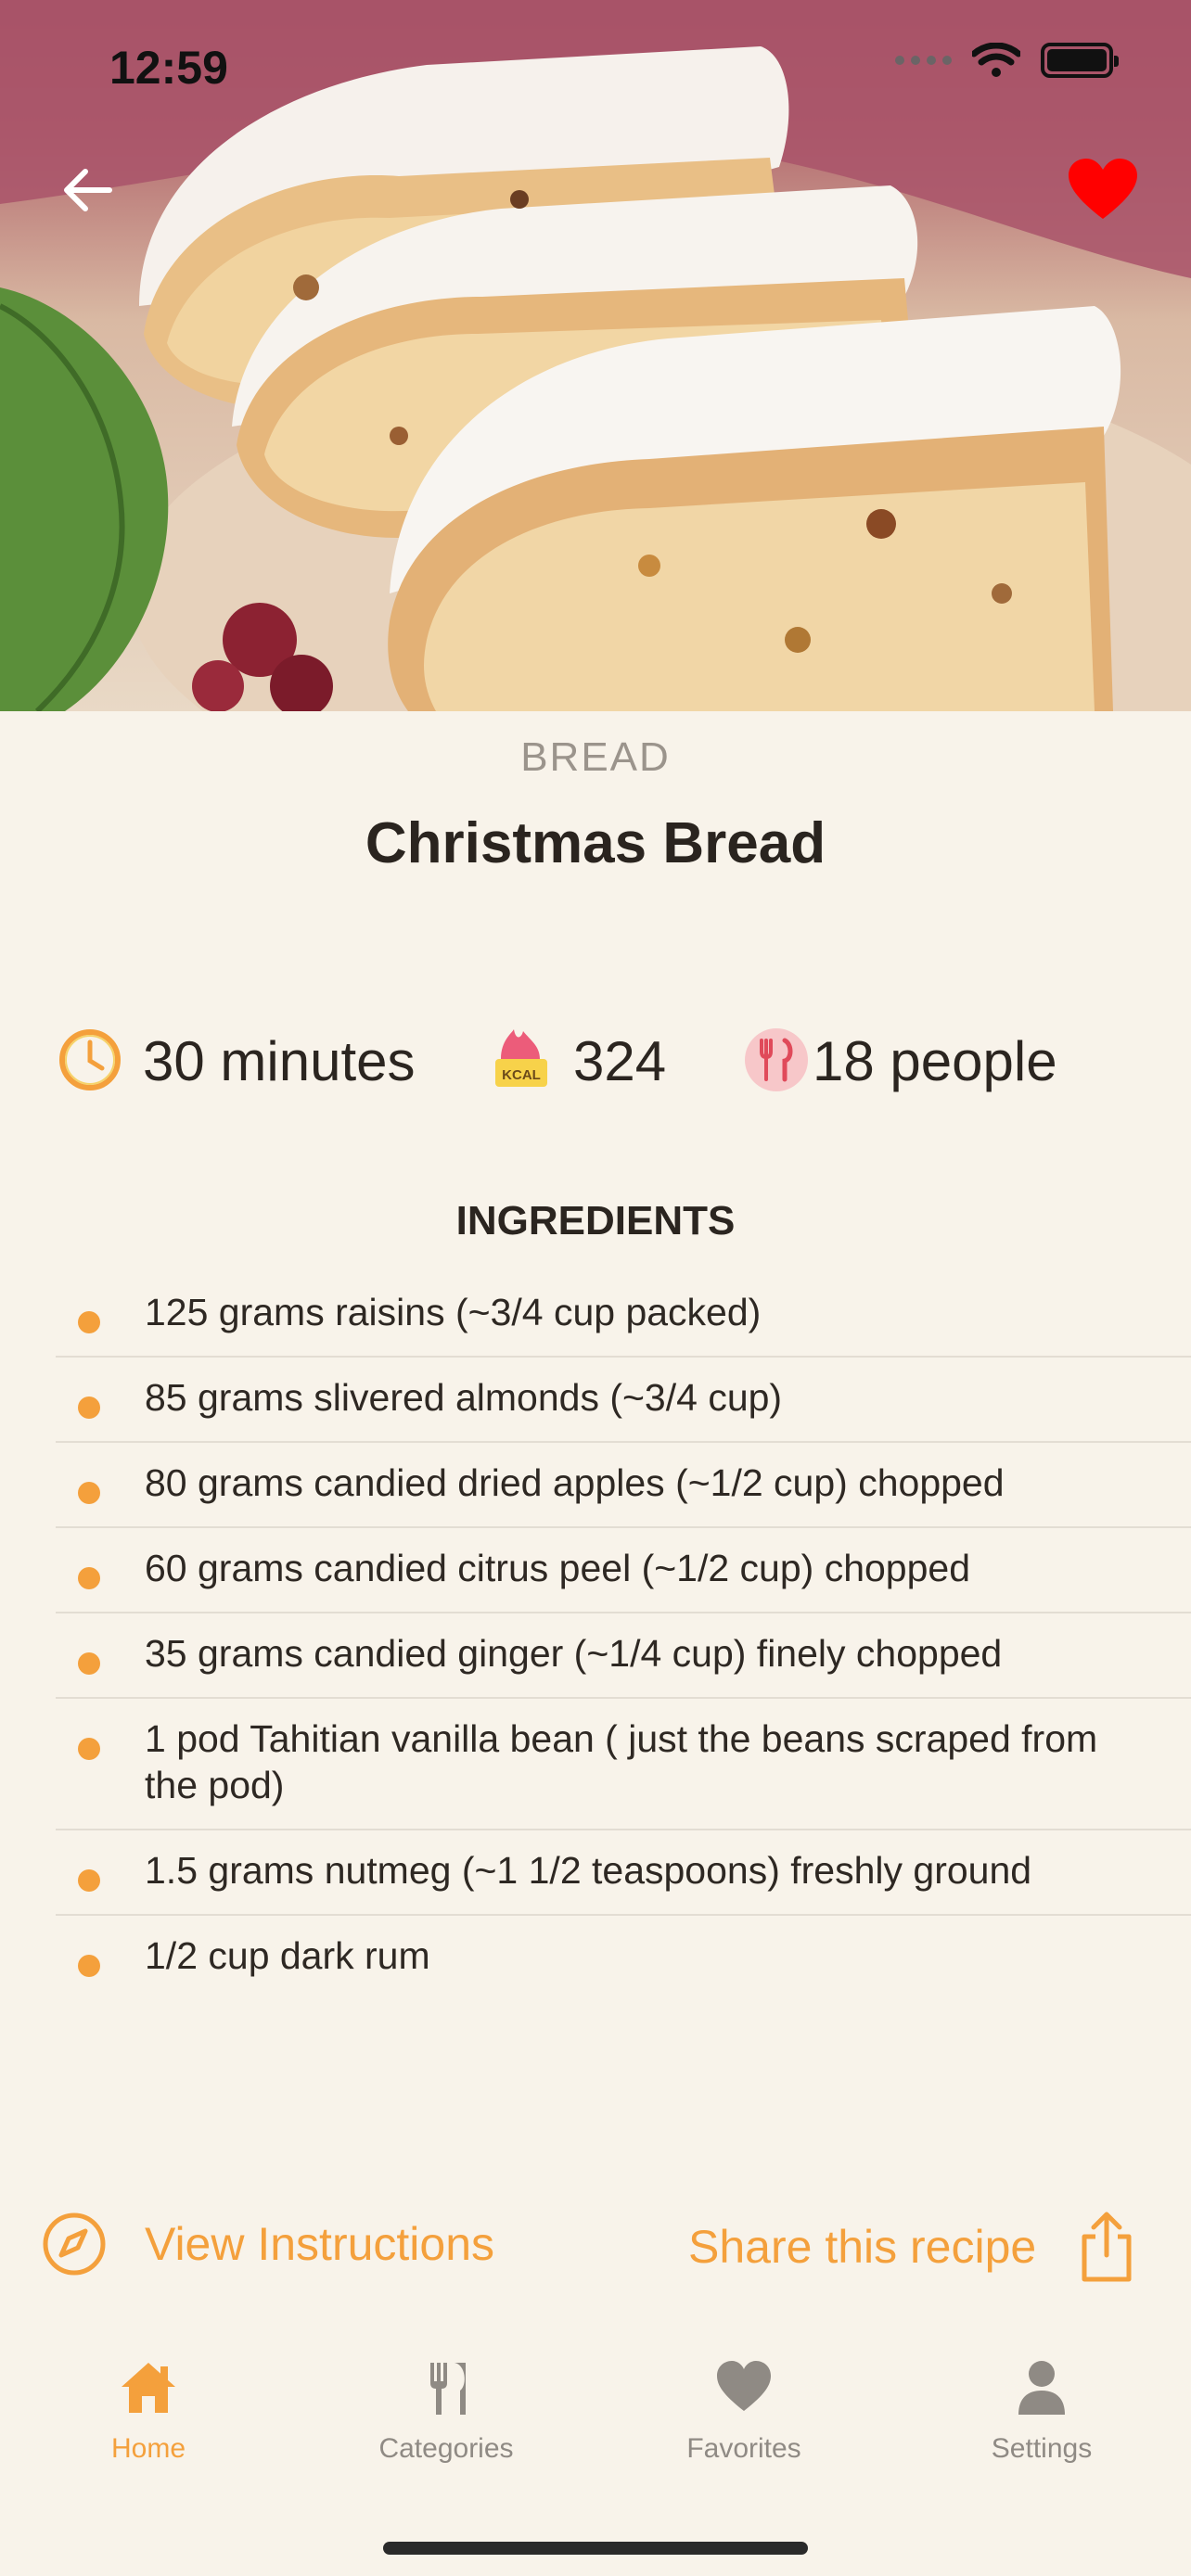 This screenshot has height=2576, width=1191. I want to click on person-icon, so click(1041, 2388).